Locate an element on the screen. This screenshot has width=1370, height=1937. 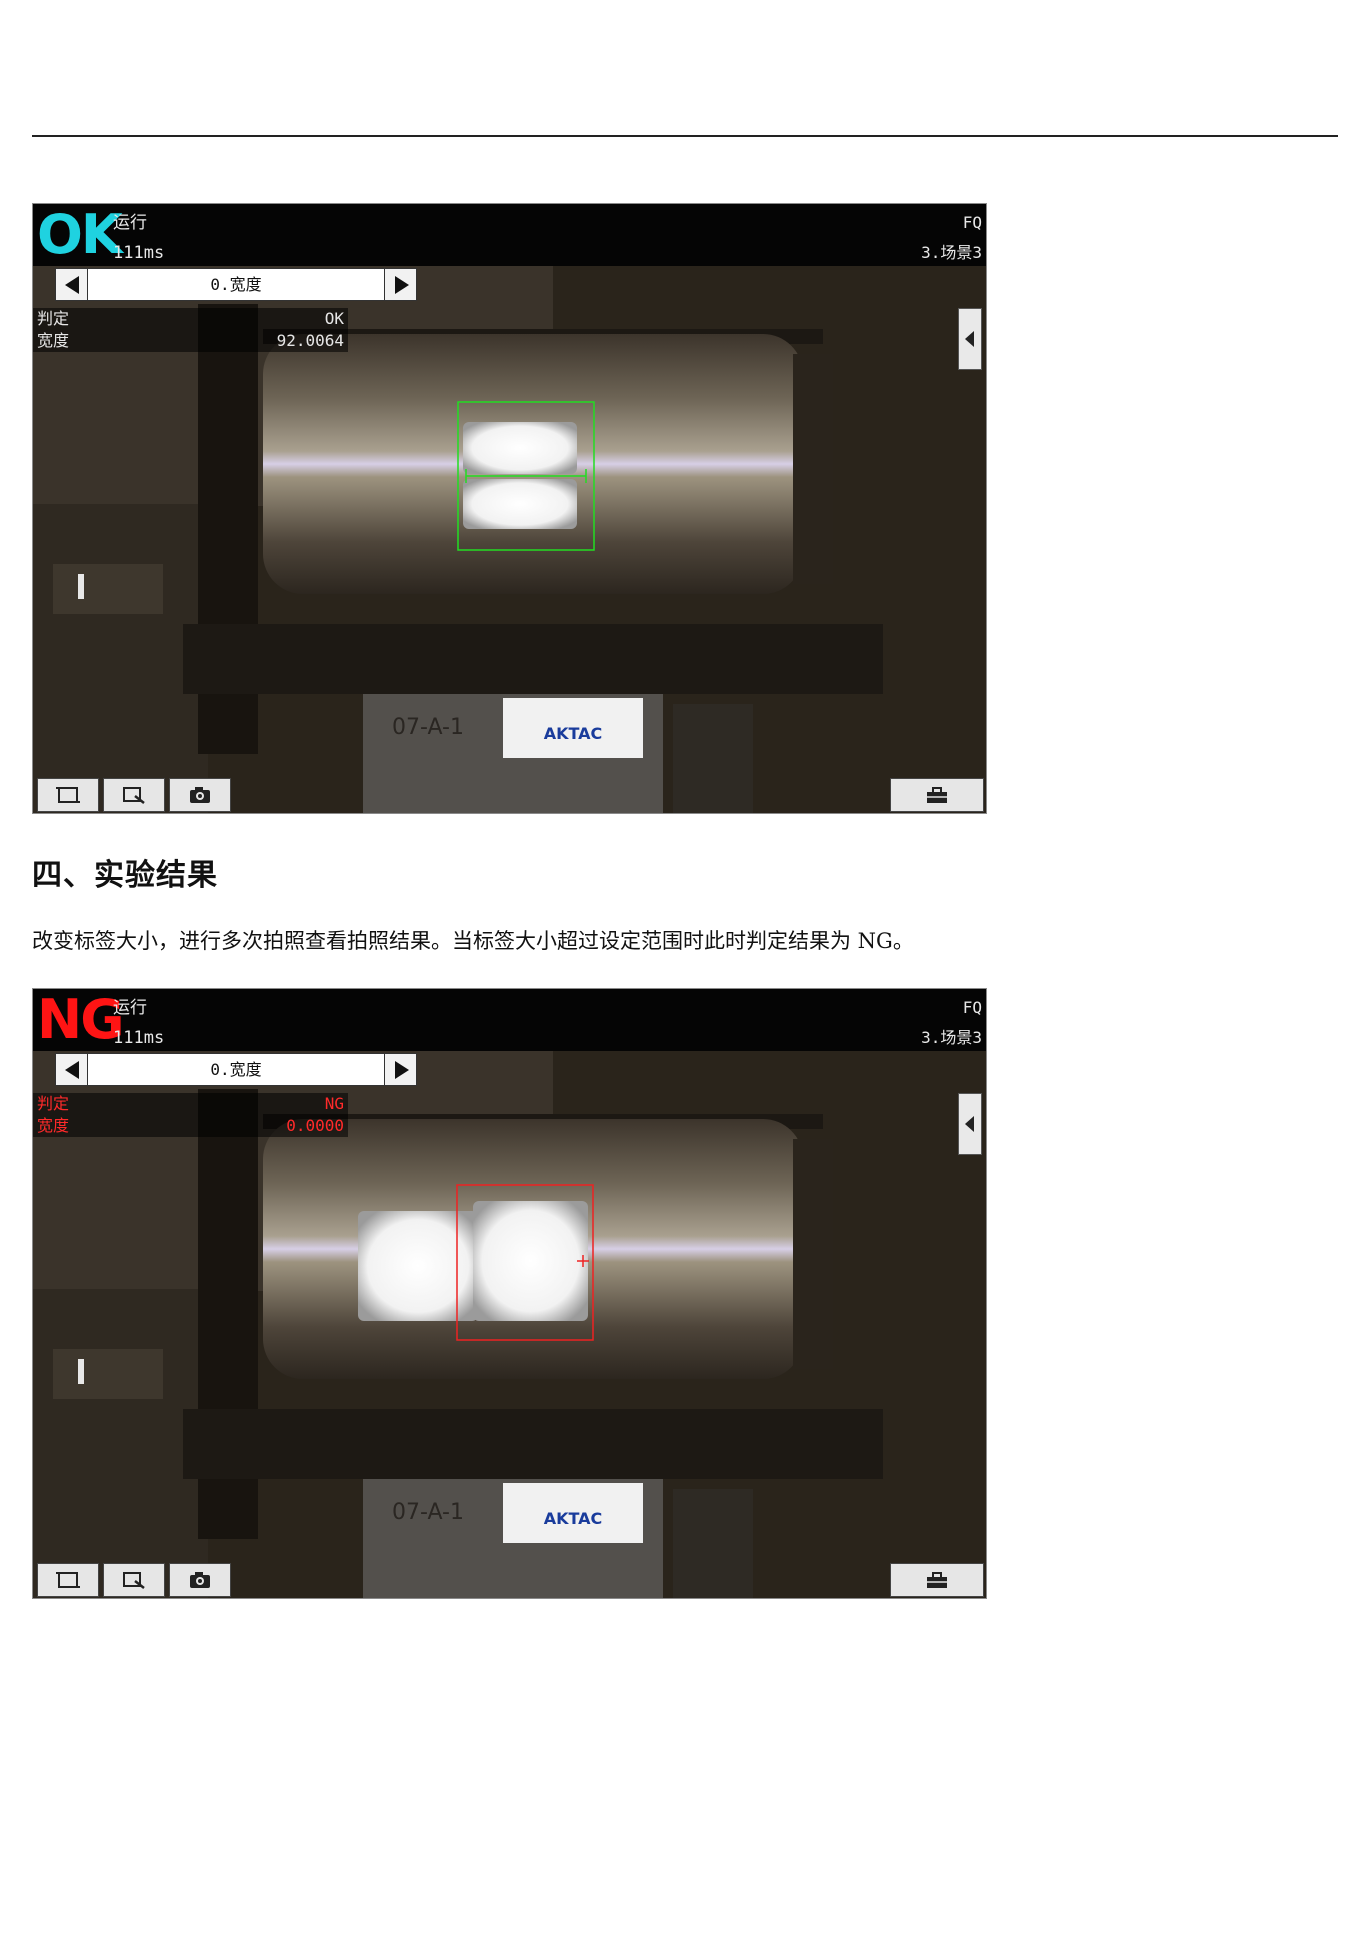
section-heading: 四、实验结果 is located at coordinates (125, 875).